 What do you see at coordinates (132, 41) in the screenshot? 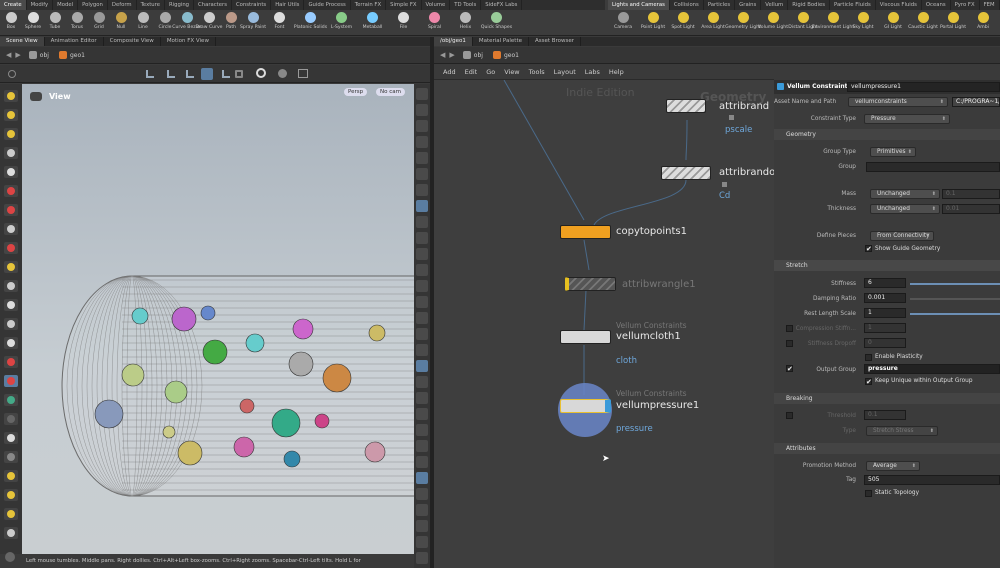
I see `tab-composite-view: Composite View` at bounding box center [132, 41].